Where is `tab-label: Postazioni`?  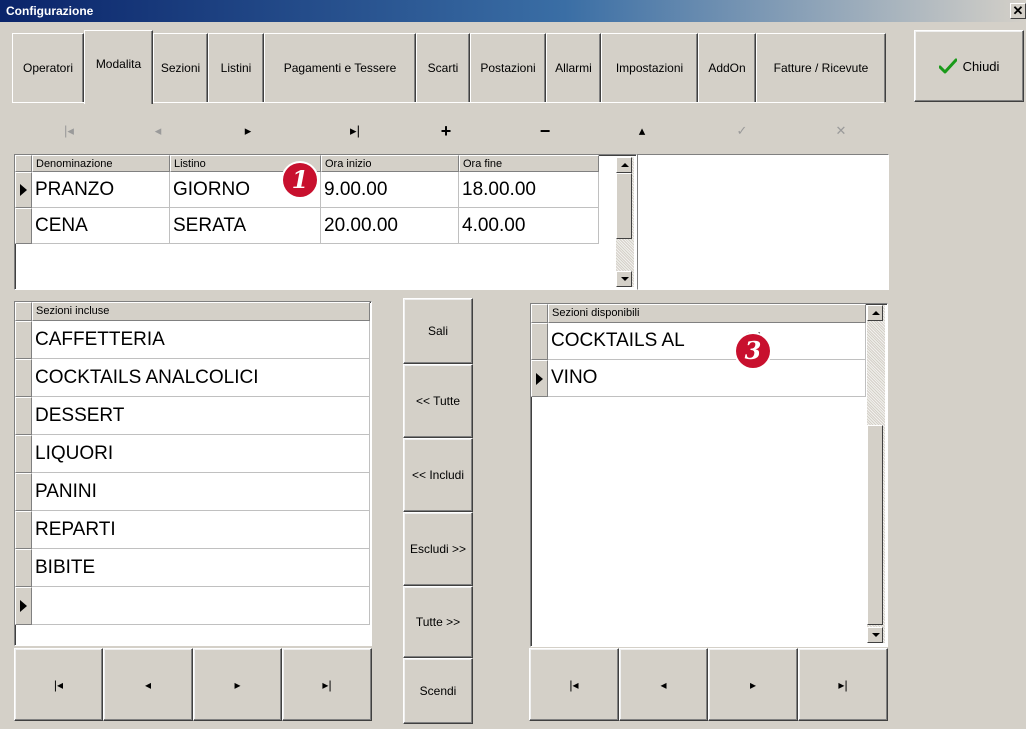 tab-label: Postazioni is located at coordinates (508, 68).